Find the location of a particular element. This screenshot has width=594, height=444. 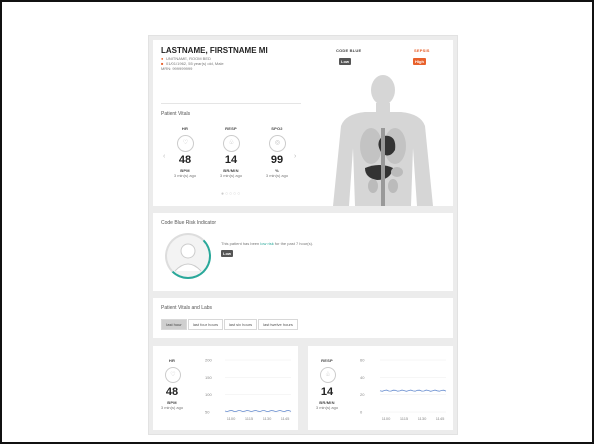

tab-last-six-hours: last six hours is located at coordinates (240, 324).